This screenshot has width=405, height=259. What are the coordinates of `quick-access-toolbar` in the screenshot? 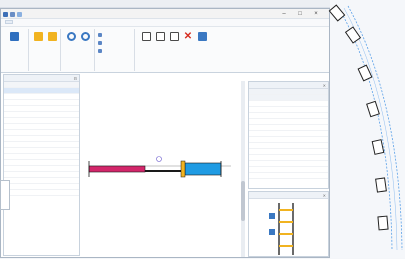 It's located at (12, 14).